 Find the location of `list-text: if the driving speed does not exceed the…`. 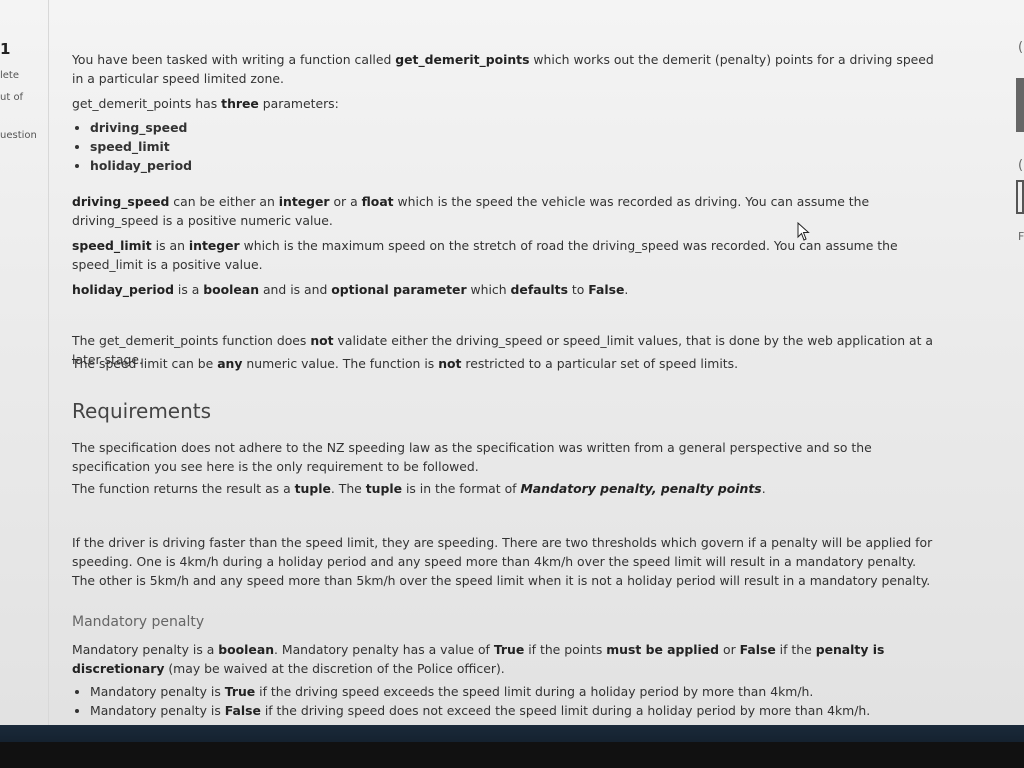

list-text: if the driving speed does not exceed the… is located at coordinates (565, 710).